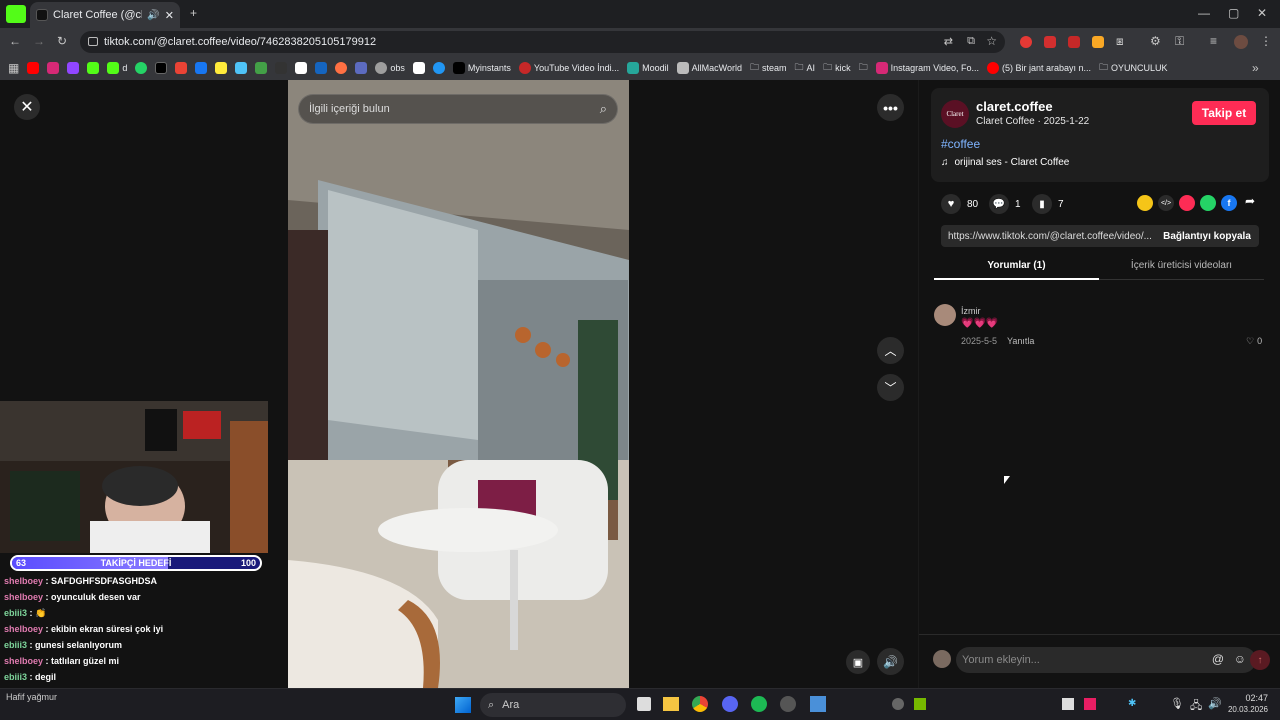  Describe the element at coordinates (945, 315) in the screenshot. I see `avatar` at that location.